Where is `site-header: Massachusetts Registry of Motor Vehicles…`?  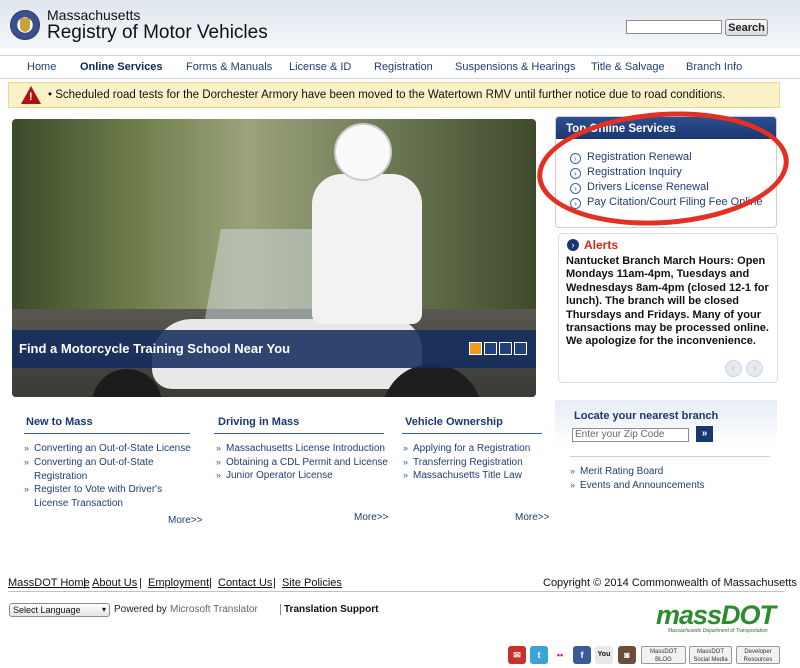 site-header: Massachusetts Registry of Motor Vehicles… is located at coordinates (400, 24).